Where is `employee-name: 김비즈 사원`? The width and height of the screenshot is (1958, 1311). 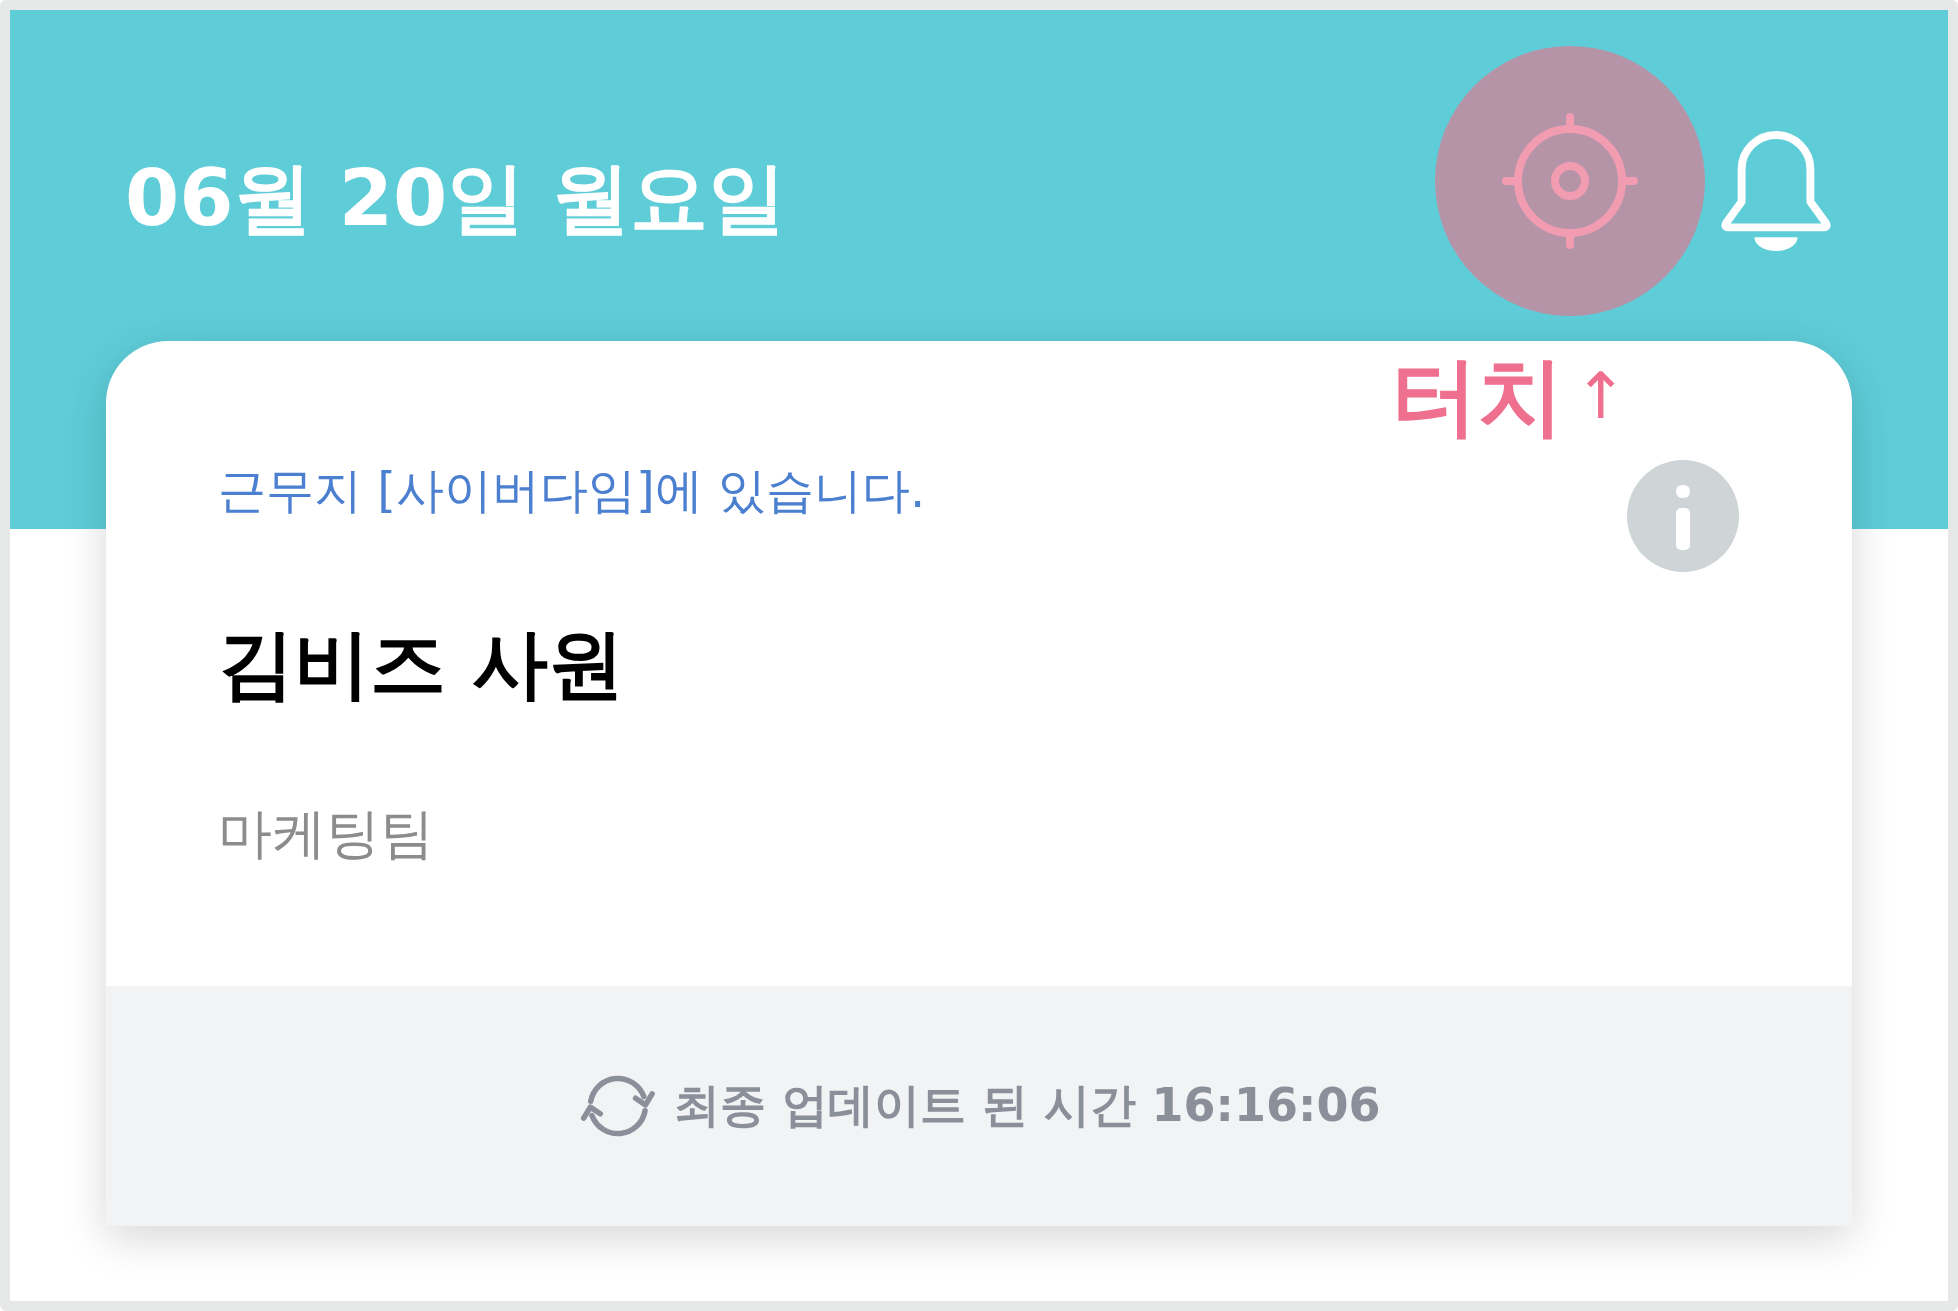 employee-name: 김비즈 사원 is located at coordinates (421, 664).